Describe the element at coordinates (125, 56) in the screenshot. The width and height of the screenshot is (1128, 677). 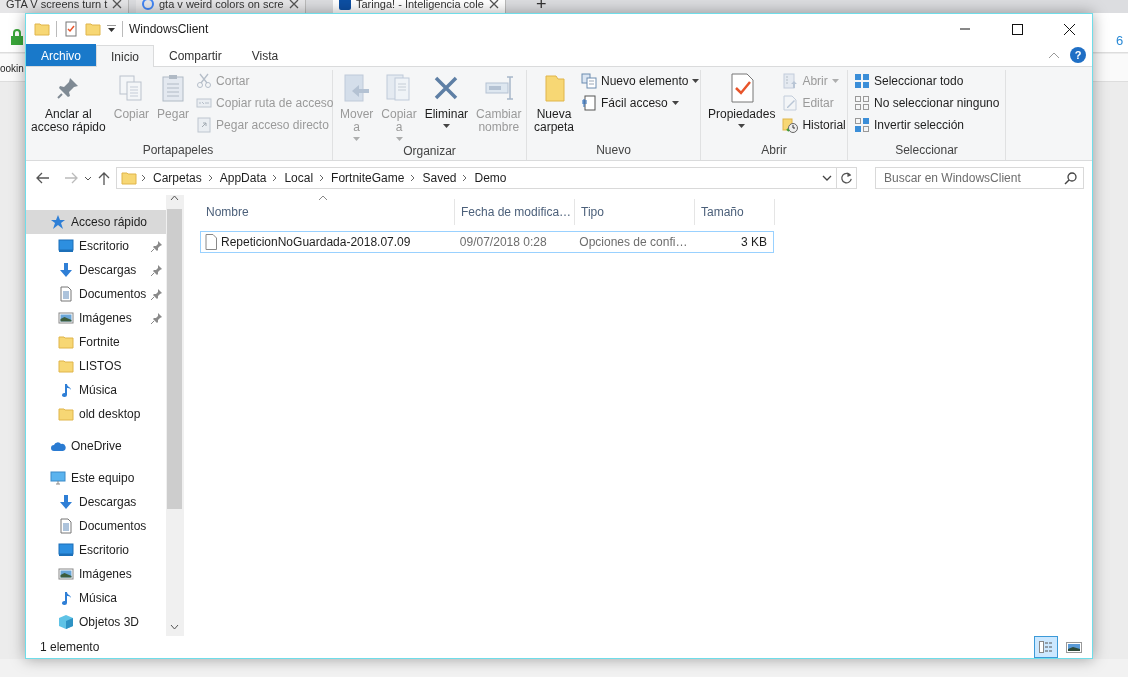
I see `ribbon-tab: Inicio` at that location.